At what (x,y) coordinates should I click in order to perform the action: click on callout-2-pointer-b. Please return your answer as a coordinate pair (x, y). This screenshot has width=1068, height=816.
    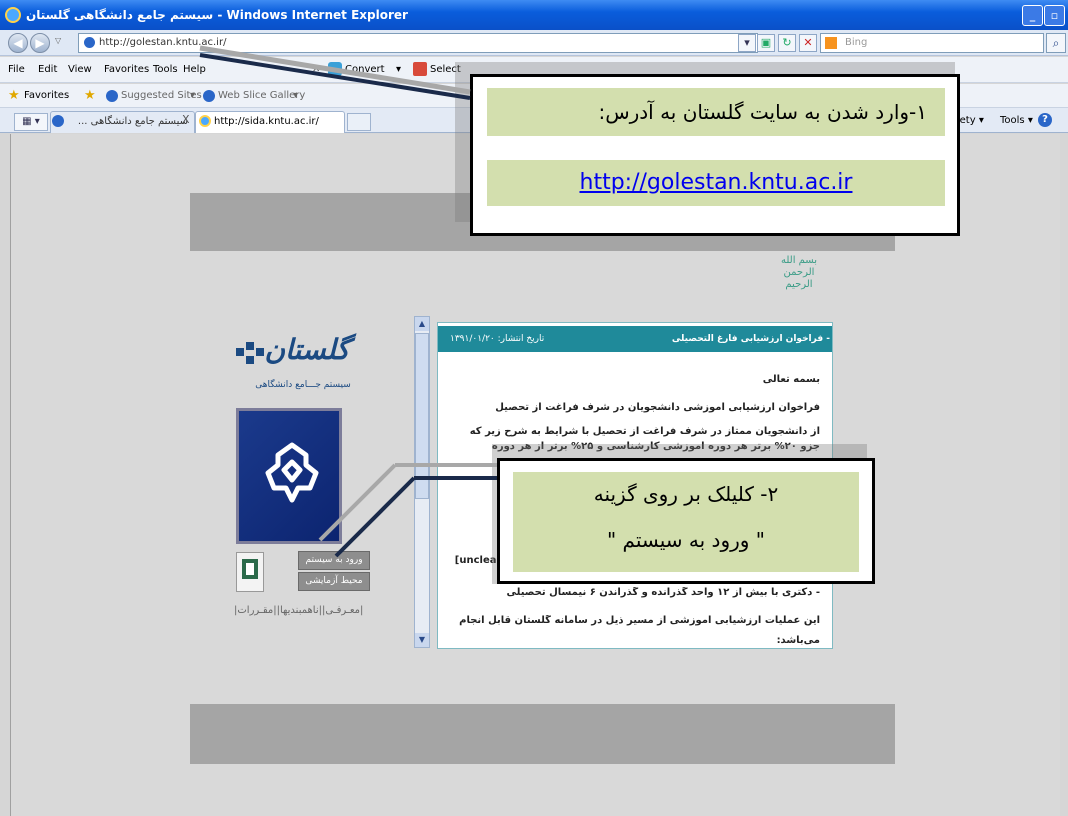
    Looking at the image, I should click on (375, 517).